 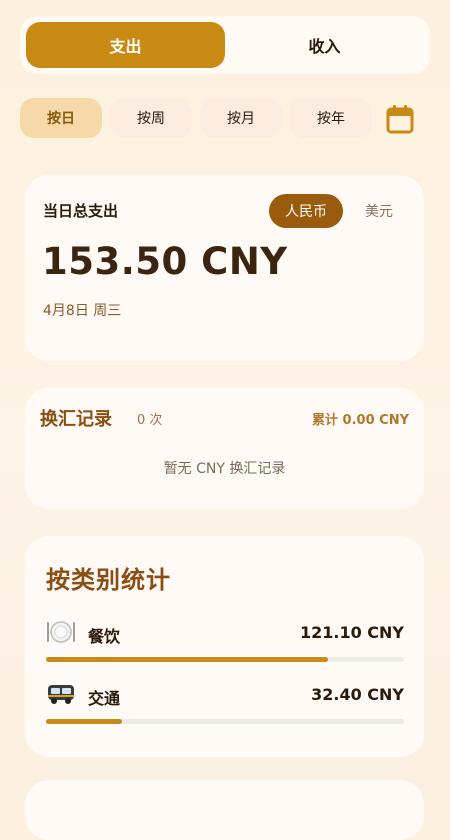 What do you see at coordinates (150, 420) in the screenshot?
I see `exchange-count: 0 次` at bounding box center [150, 420].